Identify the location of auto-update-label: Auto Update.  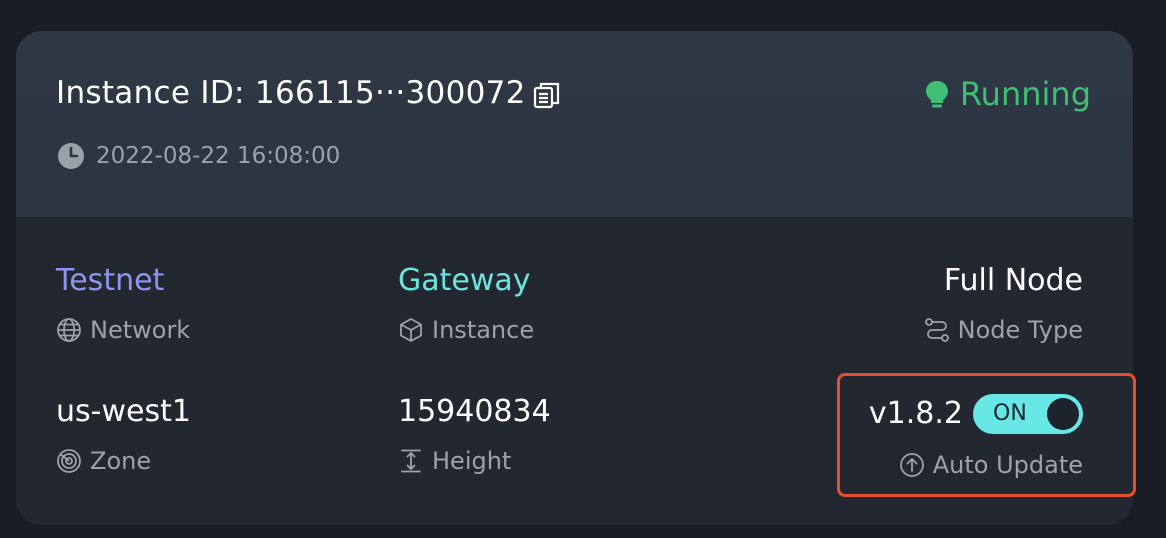
(1007, 465).